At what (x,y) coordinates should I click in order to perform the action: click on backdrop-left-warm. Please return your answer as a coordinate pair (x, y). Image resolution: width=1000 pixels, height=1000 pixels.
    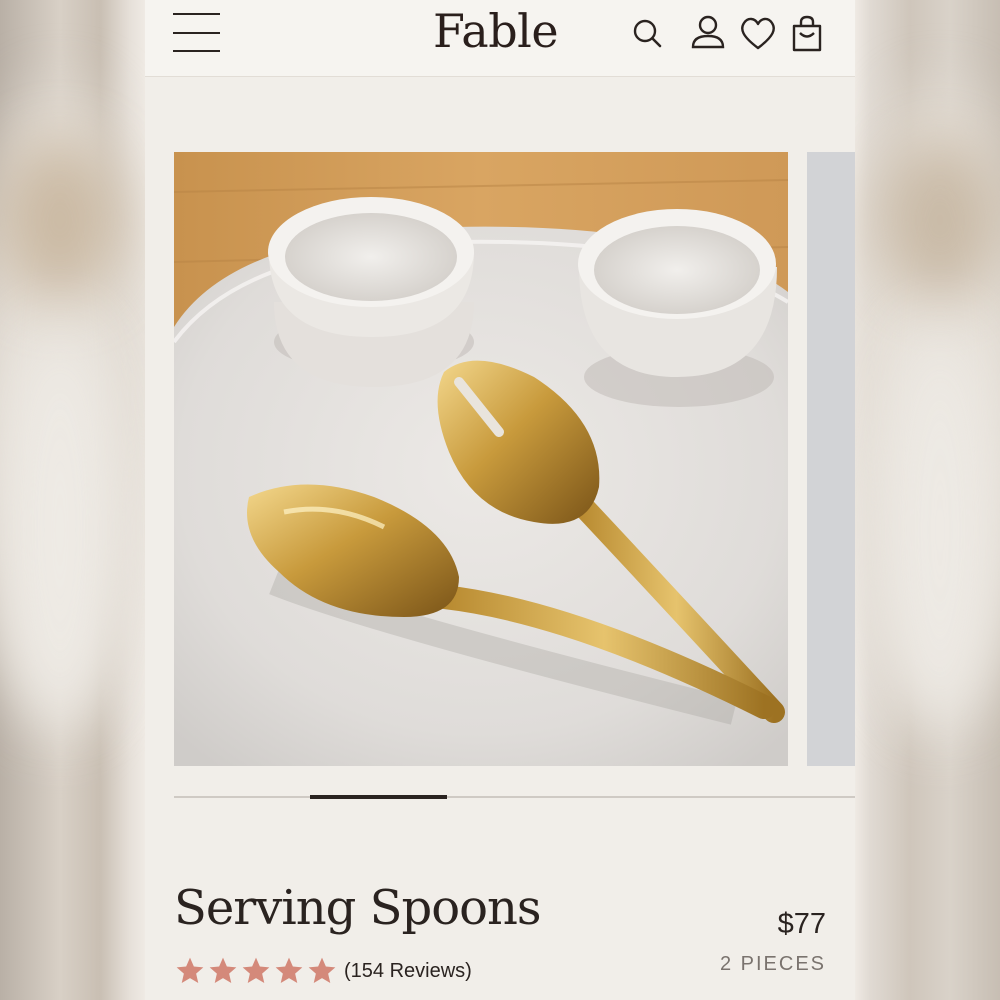
    Looking at the image, I should click on (60, 220).